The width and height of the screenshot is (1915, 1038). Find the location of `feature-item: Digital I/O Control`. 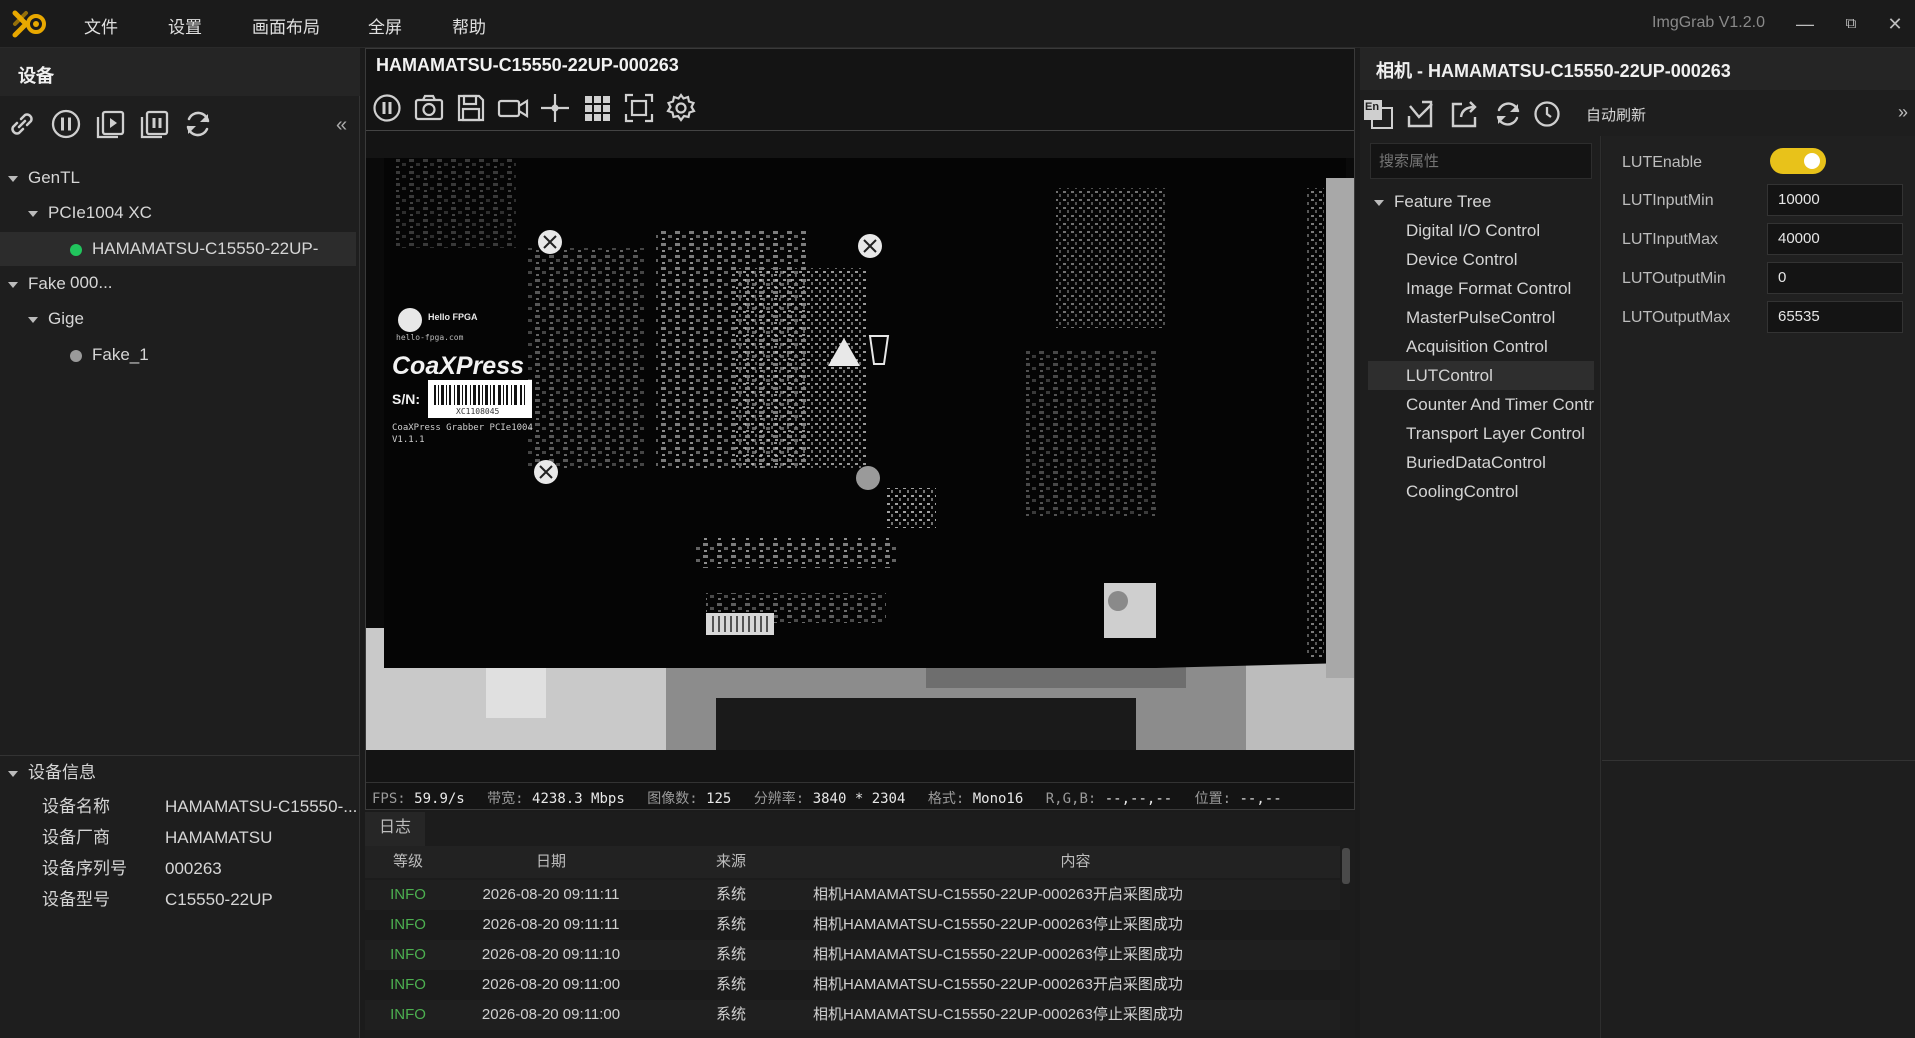

feature-item: Digital I/O Control is located at coordinates (1481, 230).